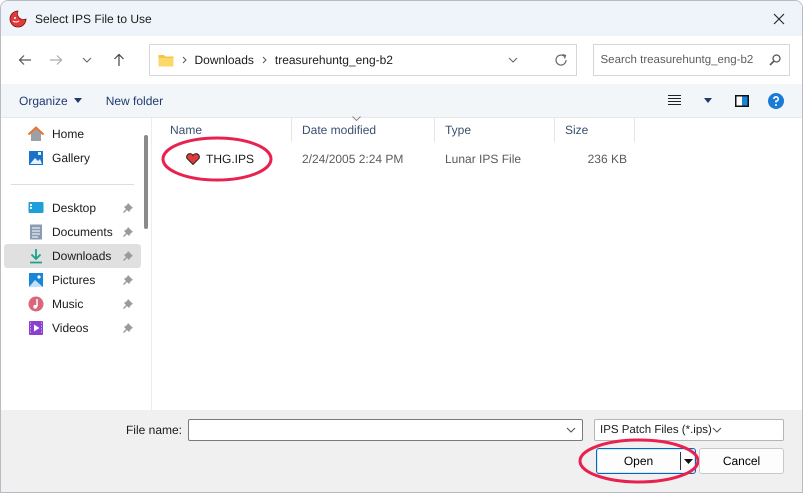 The width and height of the screenshot is (803, 493). What do you see at coordinates (118, 60) in the screenshot?
I see `up-arrow-icon` at bounding box center [118, 60].